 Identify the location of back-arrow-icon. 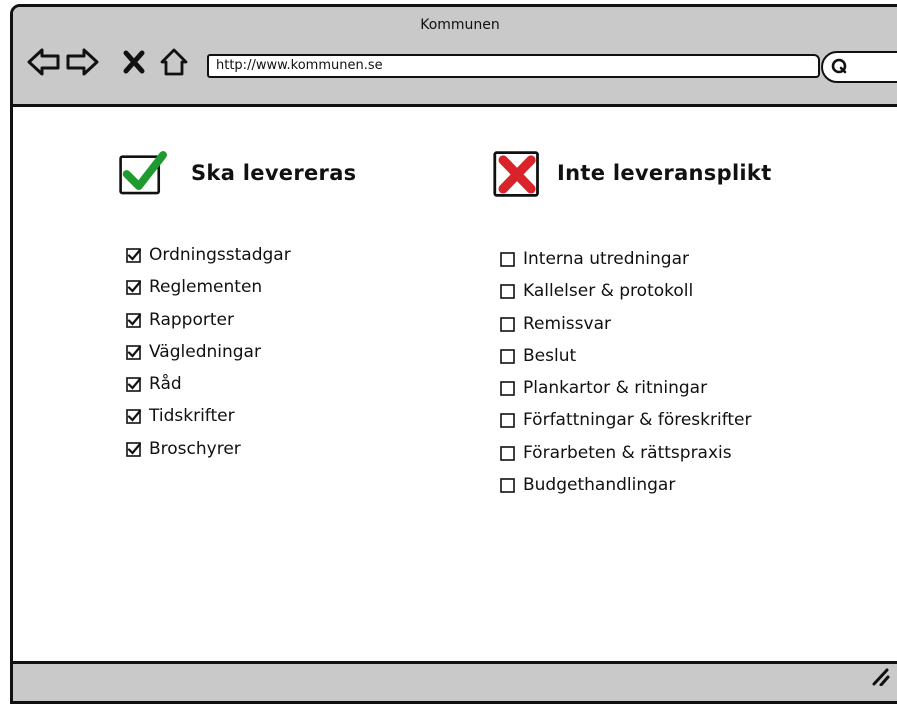
(44, 62).